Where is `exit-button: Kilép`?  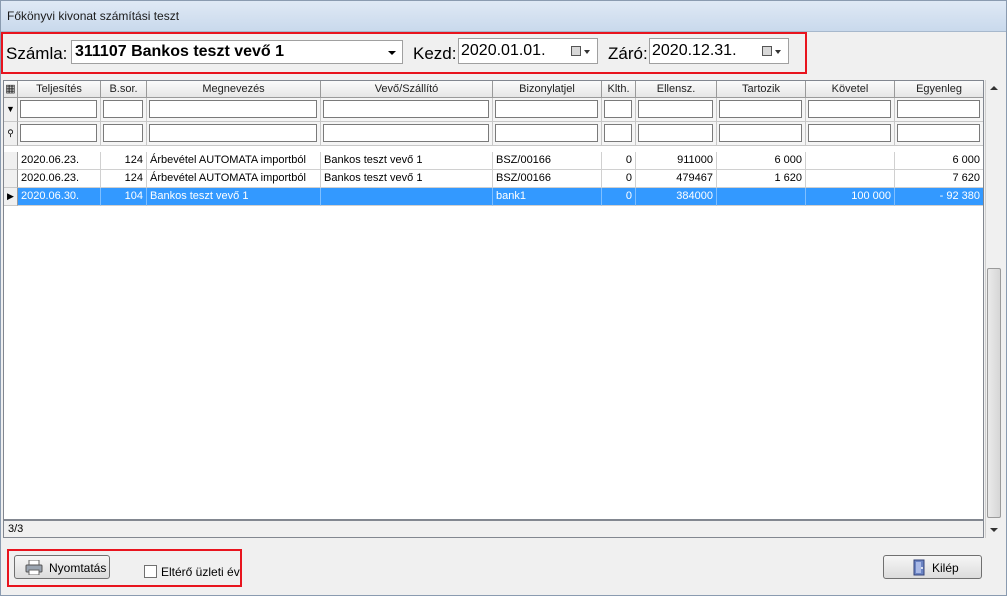
exit-button: Kilép is located at coordinates (932, 567).